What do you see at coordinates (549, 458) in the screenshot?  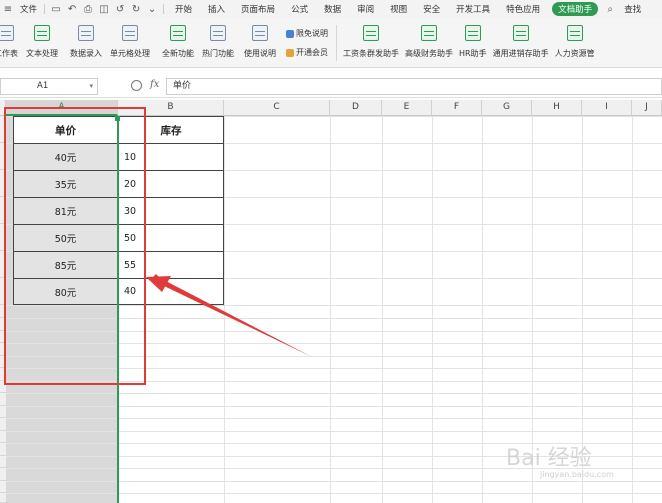 I see `baidu-watermark: Bai 经验` at bounding box center [549, 458].